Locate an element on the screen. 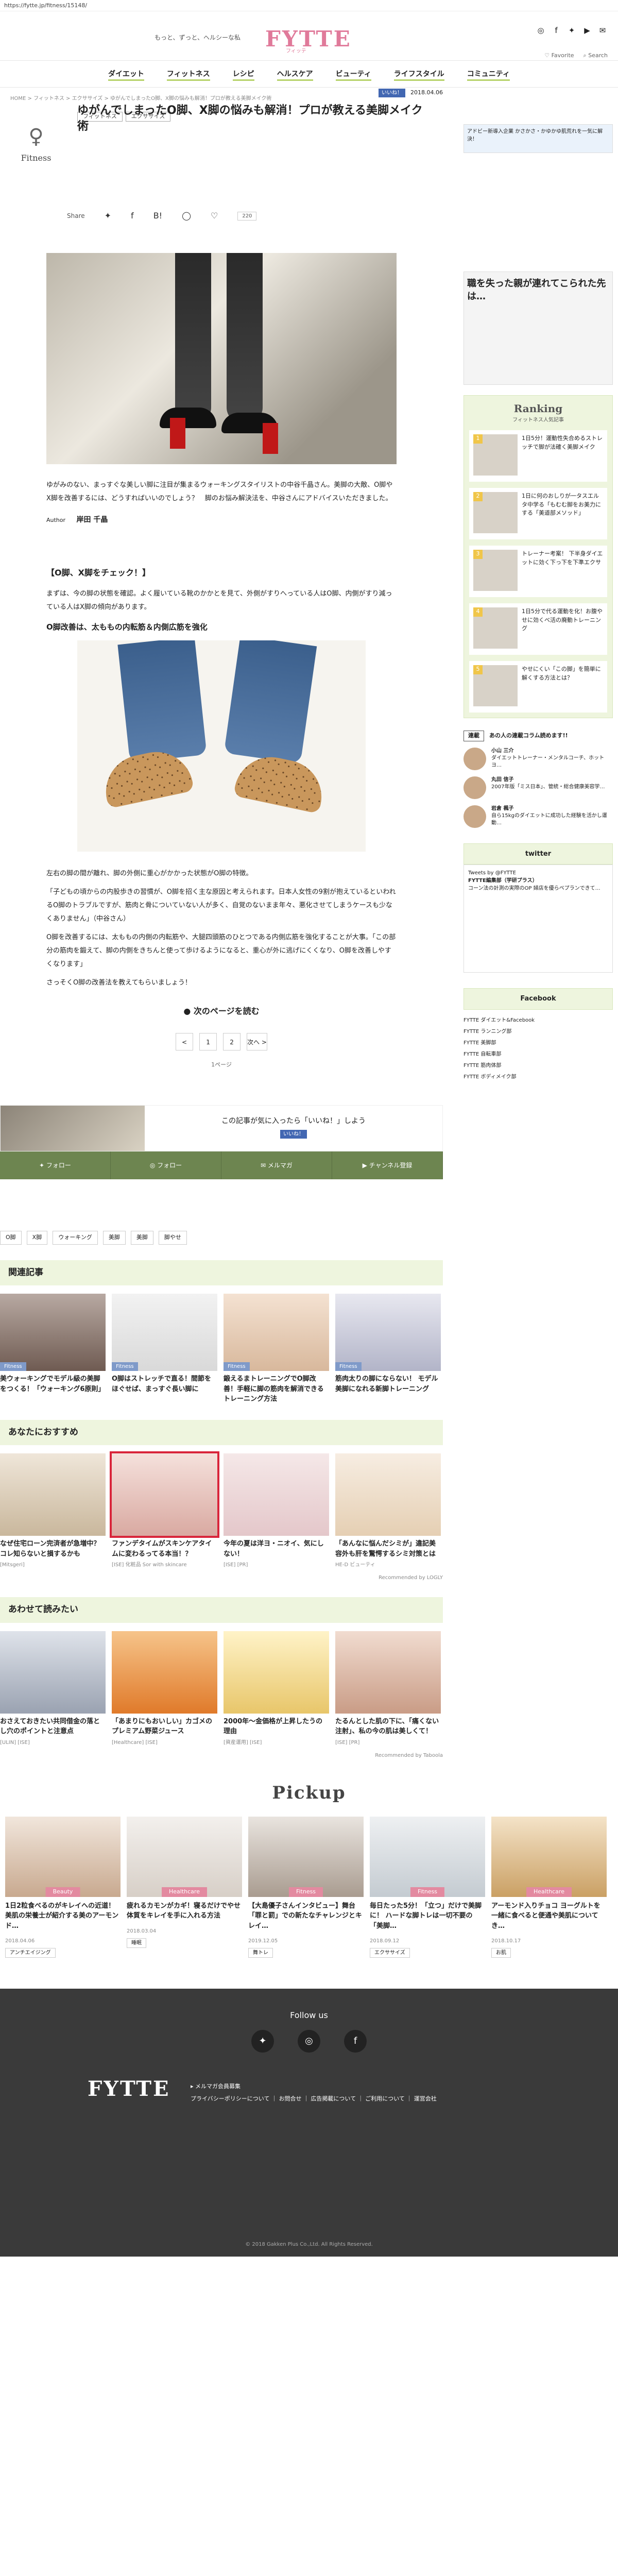 The width and height of the screenshot is (618, 2576). one-page-link: 1ページ is located at coordinates (221, 1065).